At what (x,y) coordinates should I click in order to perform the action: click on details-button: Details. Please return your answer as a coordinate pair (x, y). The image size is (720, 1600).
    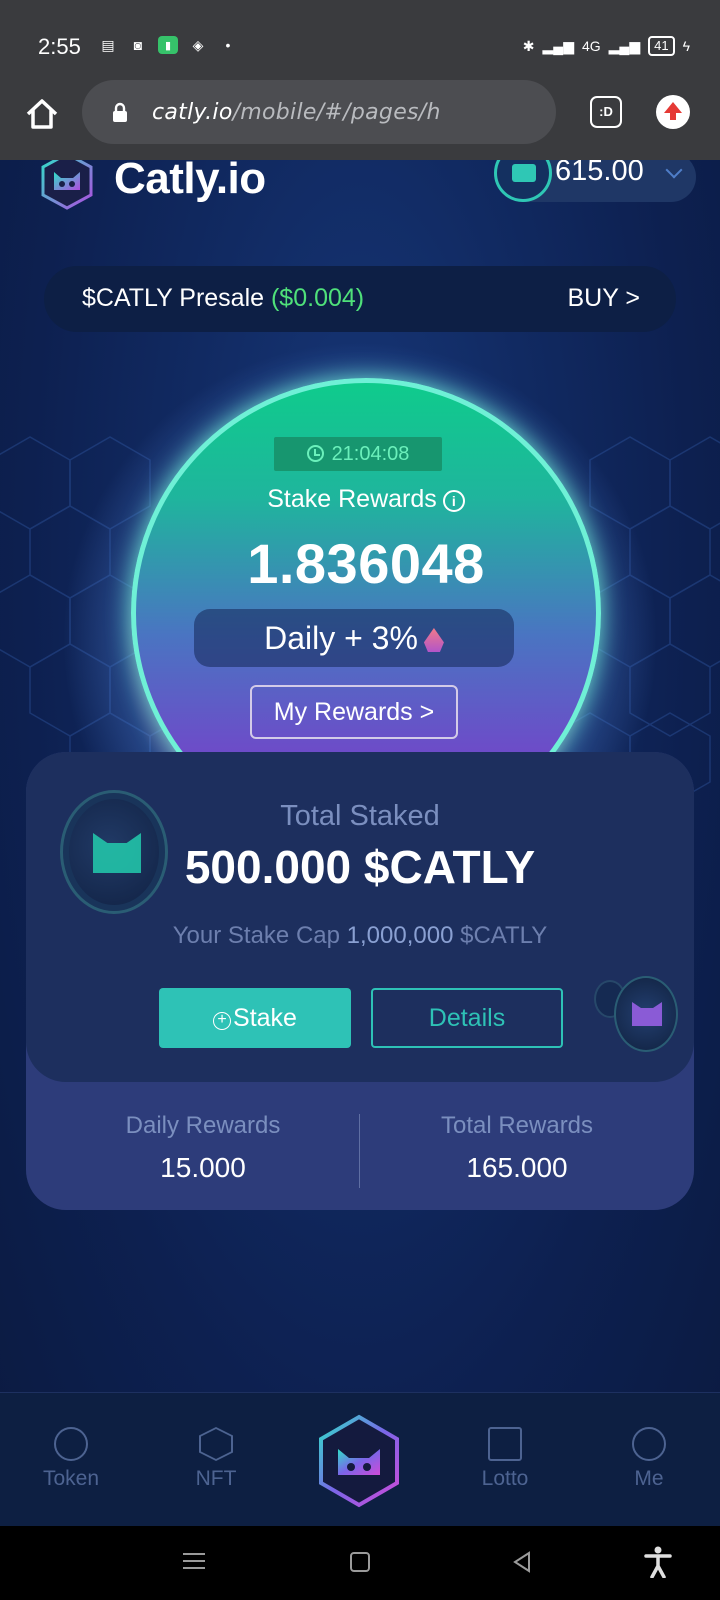
    Looking at the image, I should click on (467, 1018).